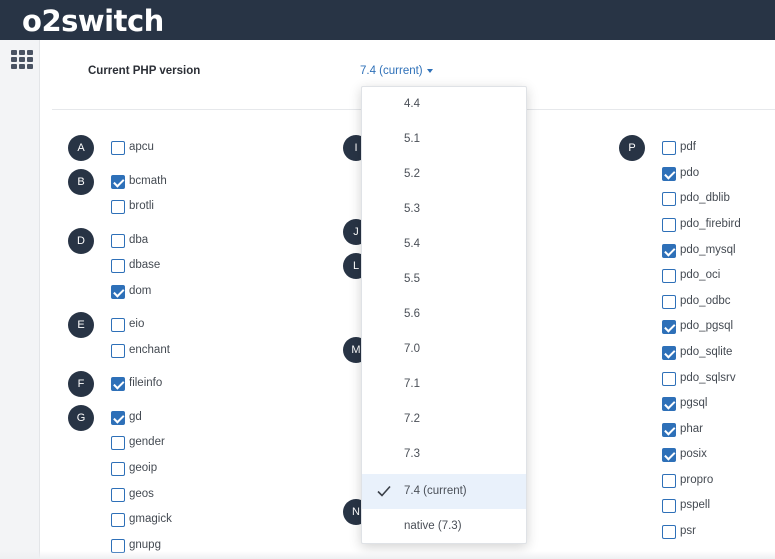 The height and width of the screenshot is (559, 775). What do you see at coordinates (412, 244) in the screenshot?
I see `version-option-label: 5.4` at bounding box center [412, 244].